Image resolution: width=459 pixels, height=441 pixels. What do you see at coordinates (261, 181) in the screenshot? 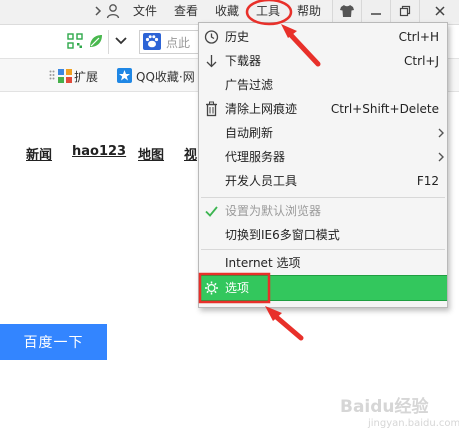
I see `menu-item-label: 开发人员工具` at bounding box center [261, 181].